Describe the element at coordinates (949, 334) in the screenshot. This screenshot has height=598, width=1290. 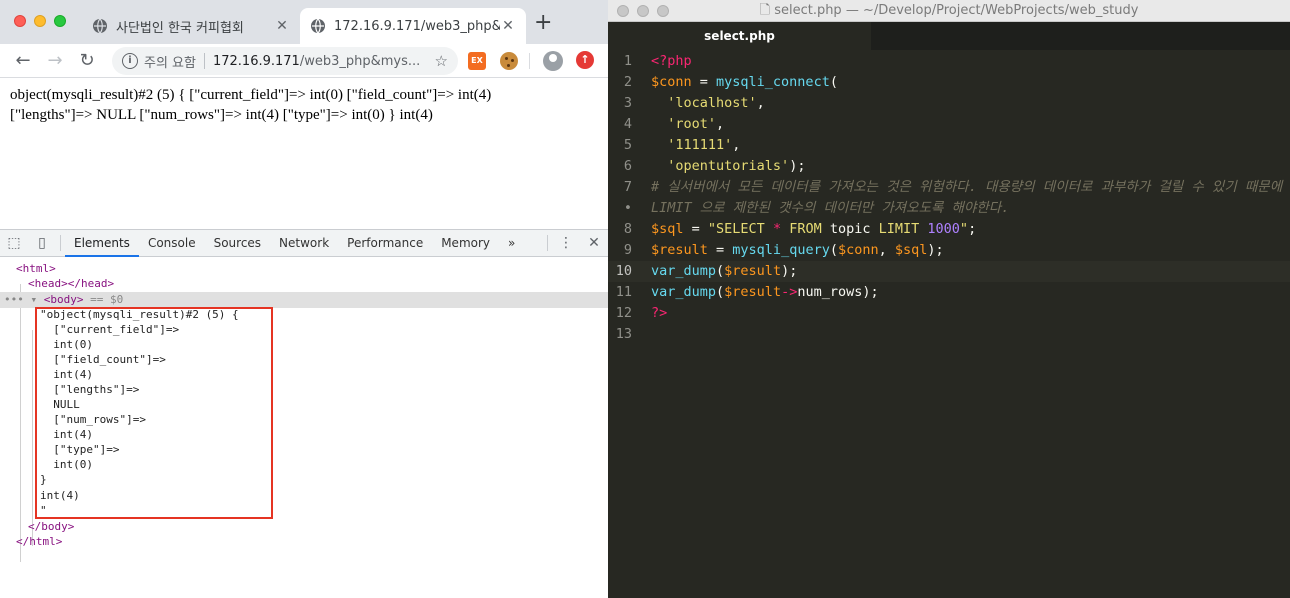
I see `code-line: 13` at that location.